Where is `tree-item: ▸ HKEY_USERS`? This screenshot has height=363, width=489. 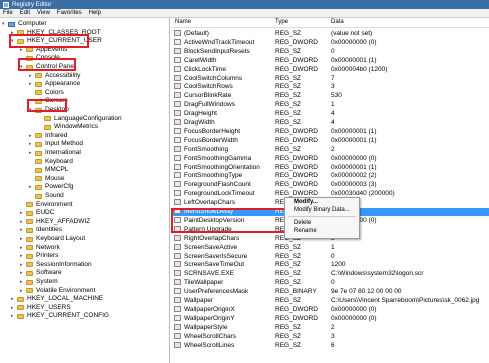
tree-item: ▸ HKEY_USERS is located at coordinates (41, 308).